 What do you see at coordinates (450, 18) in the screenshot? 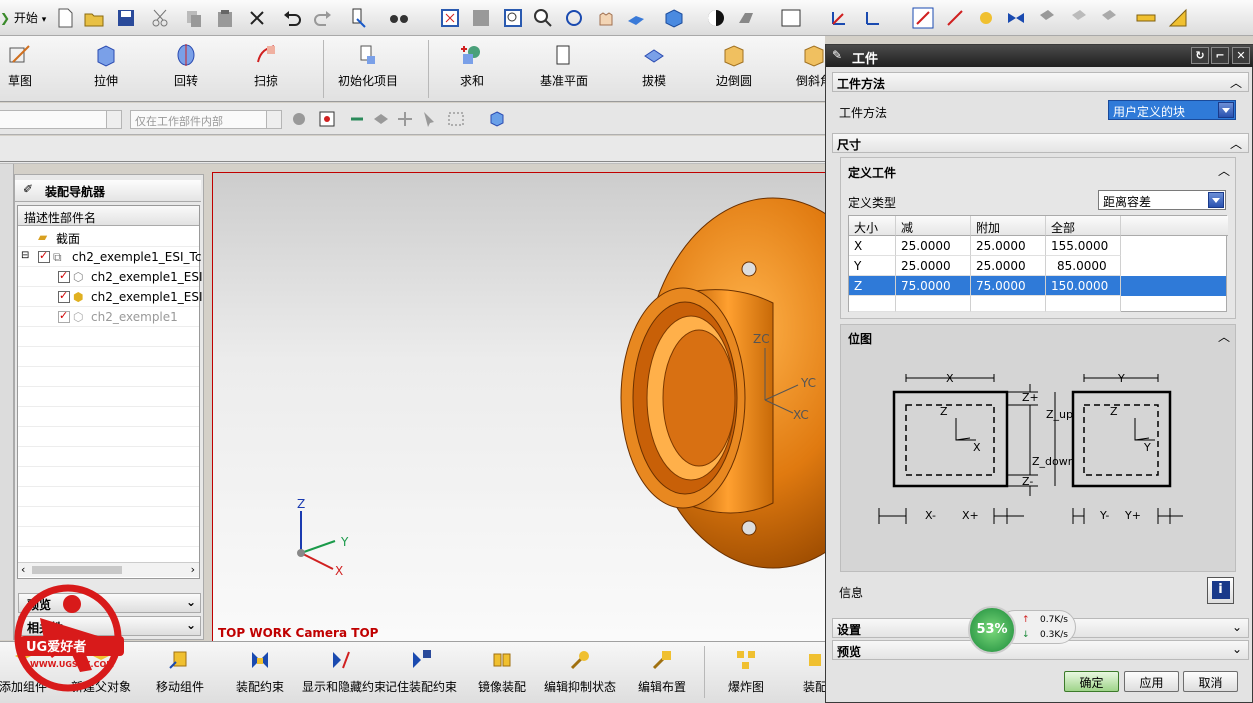
I see `fit-view-icon` at bounding box center [450, 18].